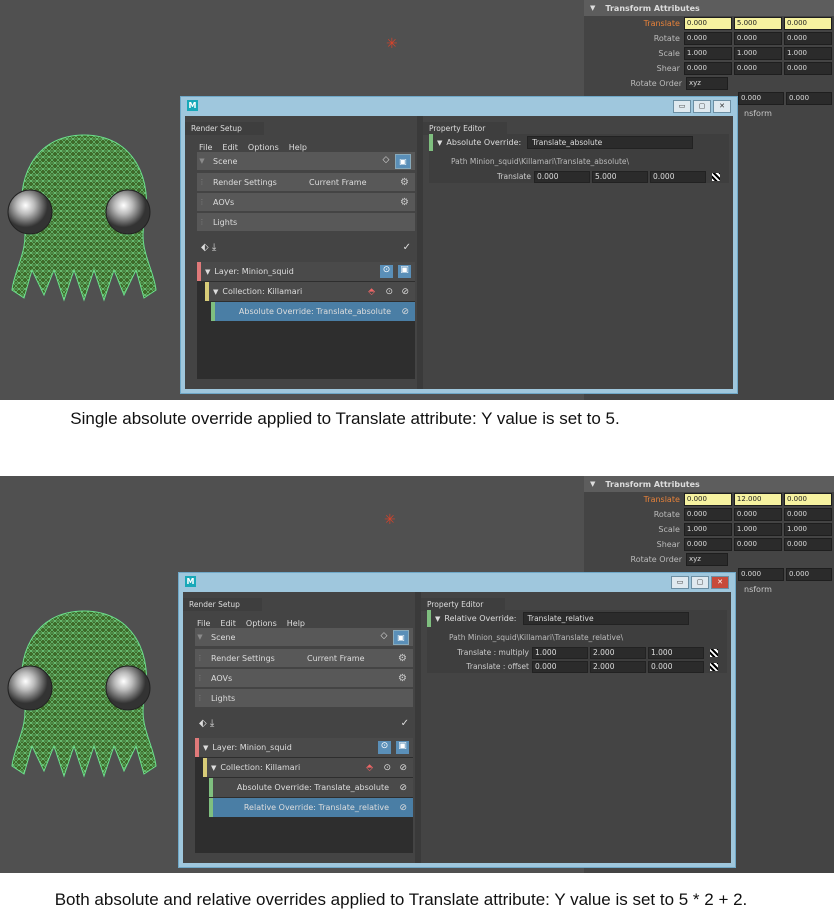 This screenshot has height=913, width=834. I want to click on pe-x-field: 1.000, so click(560, 652).